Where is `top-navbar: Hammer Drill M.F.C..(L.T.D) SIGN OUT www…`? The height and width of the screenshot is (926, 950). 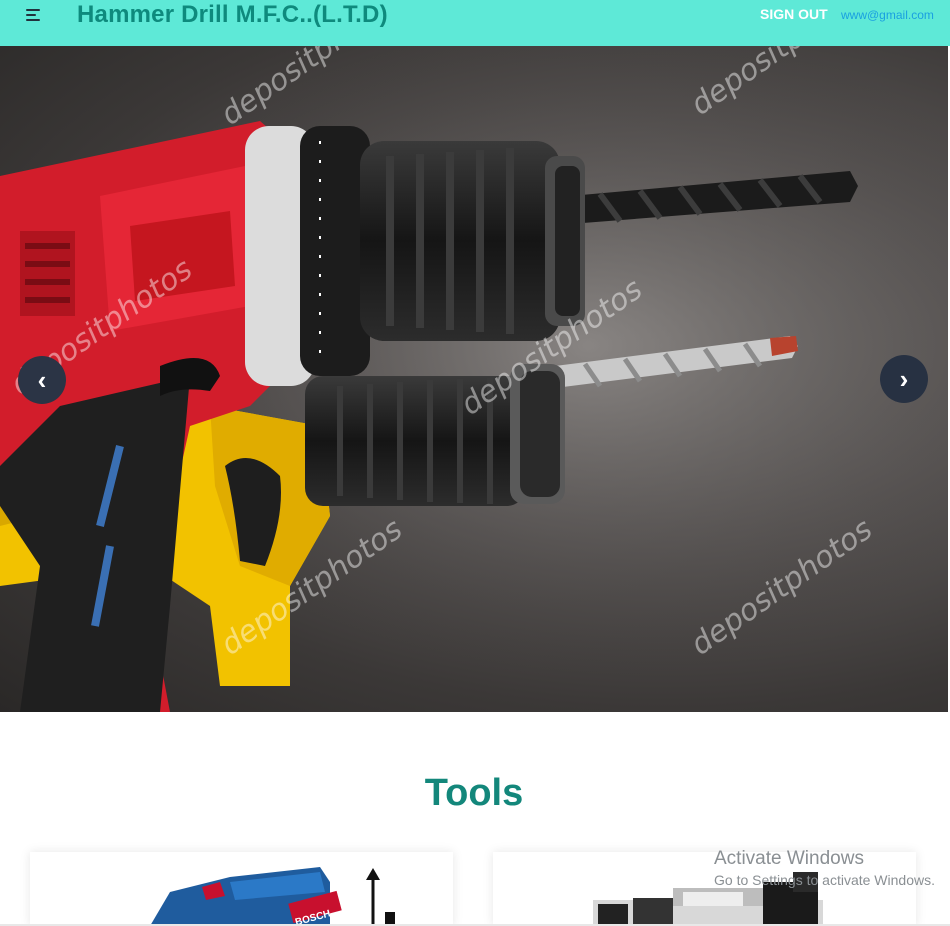 top-navbar: Hammer Drill M.F.C..(L.T.D) SIGN OUT www… is located at coordinates (475, 23).